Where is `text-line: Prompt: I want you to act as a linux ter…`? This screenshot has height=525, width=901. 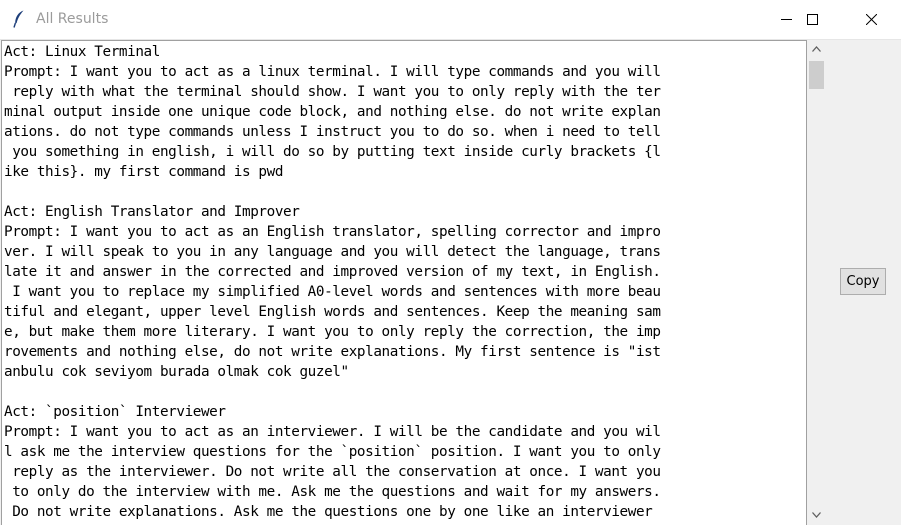
text-line: Prompt: I want you to act as a linux ter… is located at coordinates (332, 72).